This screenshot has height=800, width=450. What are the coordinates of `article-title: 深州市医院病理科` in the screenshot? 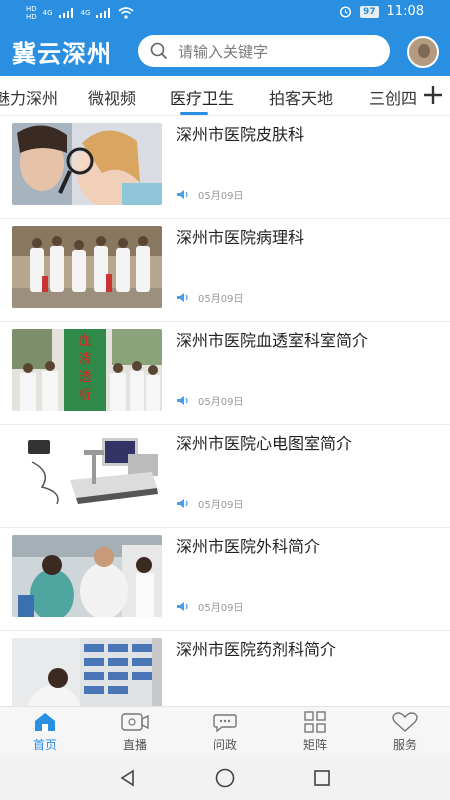 It's located at (240, 237).